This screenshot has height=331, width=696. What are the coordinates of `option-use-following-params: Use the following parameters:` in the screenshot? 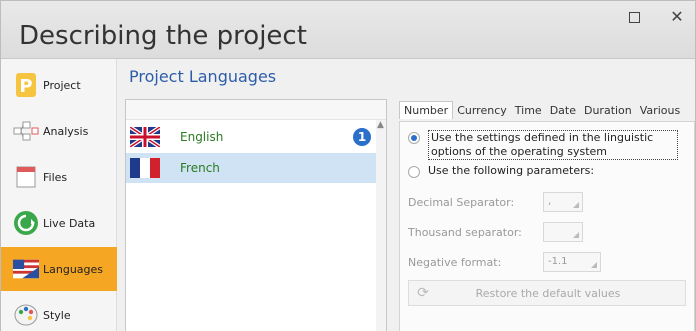 It's located at (501, 171).